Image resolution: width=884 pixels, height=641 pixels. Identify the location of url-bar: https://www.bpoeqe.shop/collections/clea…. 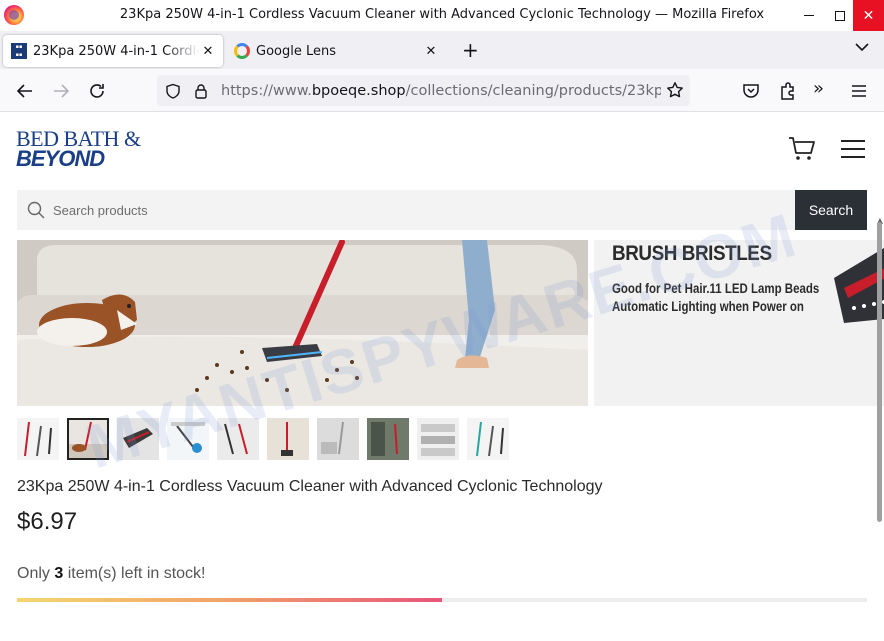
(423, 90).